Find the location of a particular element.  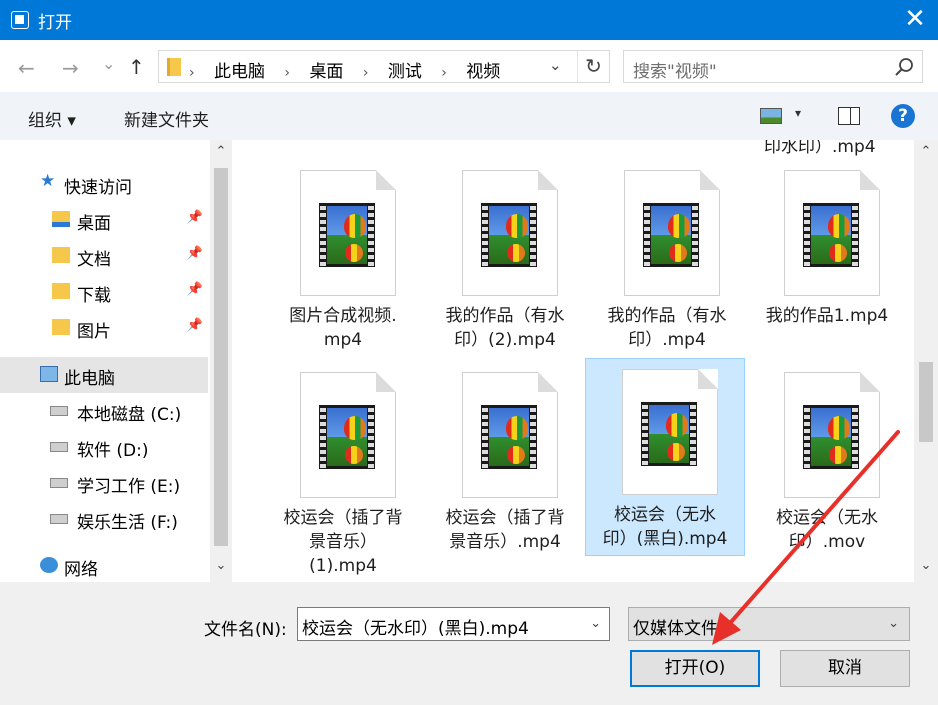

file-tile: 校运会（无水 印）.mov is located at coordinates (828, 461).